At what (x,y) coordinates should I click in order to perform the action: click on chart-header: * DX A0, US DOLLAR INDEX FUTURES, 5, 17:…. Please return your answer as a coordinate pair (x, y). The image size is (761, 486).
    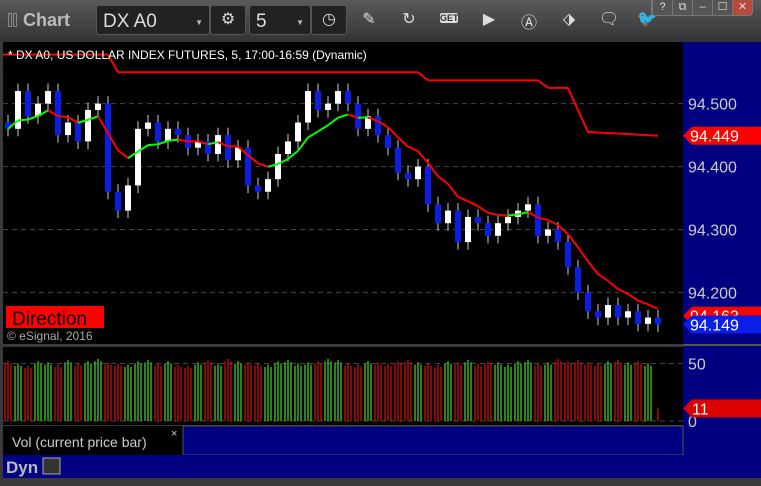
    Looking at the image, I should click on (187, 55).